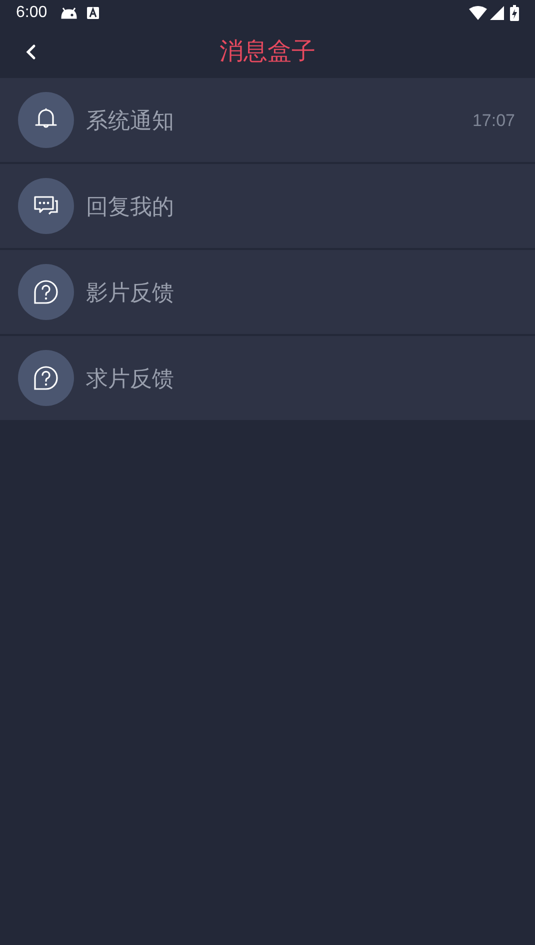 The width and height of the screenshot is (535, 945). Describe the element at coordinates (267, 378) in the screenshot. I see `message-category-item: 求片反馈` at that location.